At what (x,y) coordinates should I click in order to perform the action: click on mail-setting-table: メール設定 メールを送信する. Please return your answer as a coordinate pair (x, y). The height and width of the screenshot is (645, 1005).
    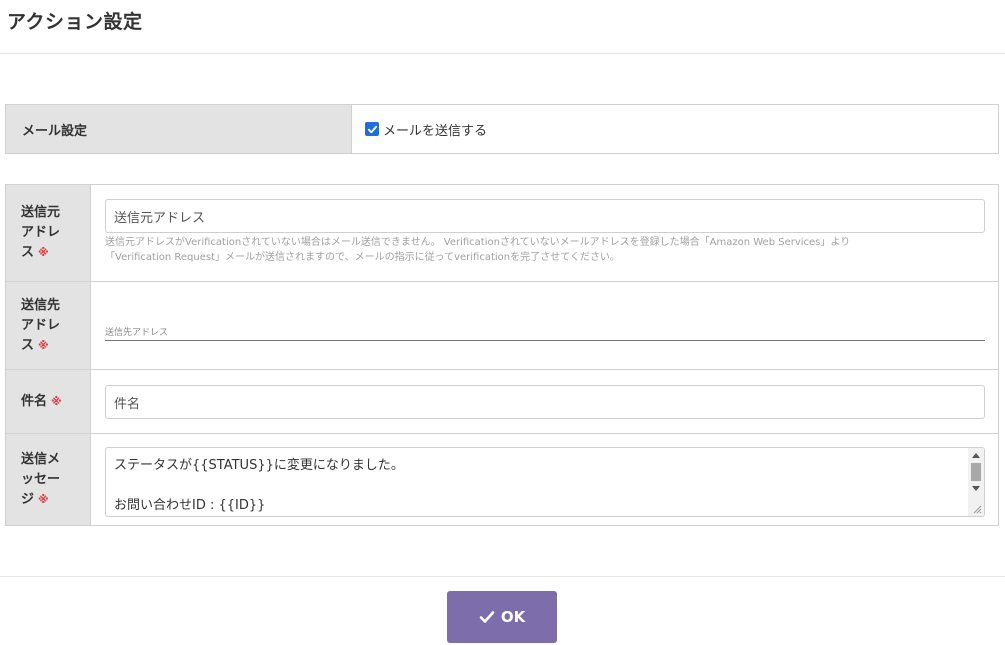
    Looking at the image, I should click on (502, 129).